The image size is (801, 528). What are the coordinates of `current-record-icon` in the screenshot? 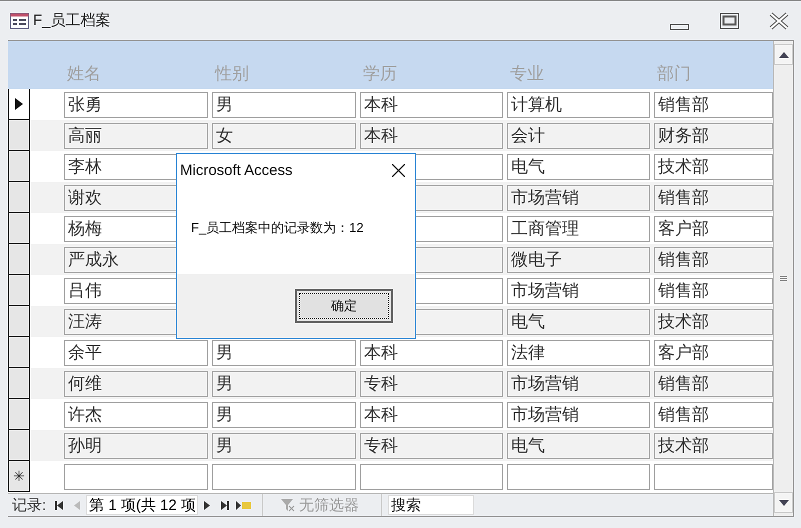 It's located at (19, 104).